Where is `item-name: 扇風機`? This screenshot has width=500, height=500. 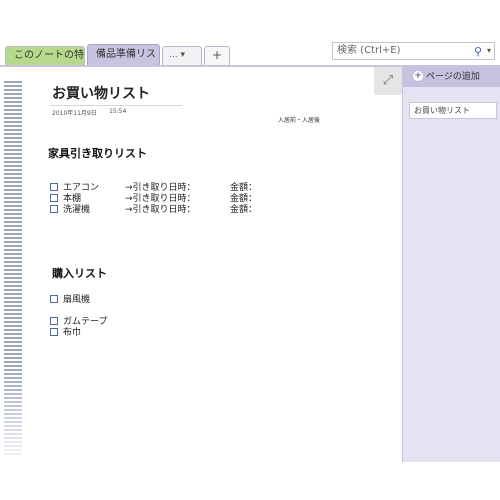
item-name: 扇風機 is located at coordinates (77, 300).